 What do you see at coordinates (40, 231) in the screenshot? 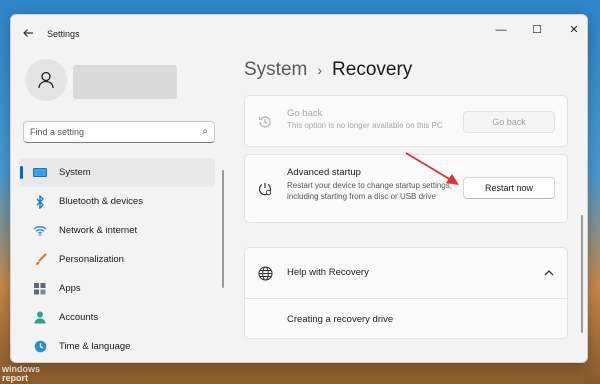
I see `wifi-icon` at bounding box center [40, 231].